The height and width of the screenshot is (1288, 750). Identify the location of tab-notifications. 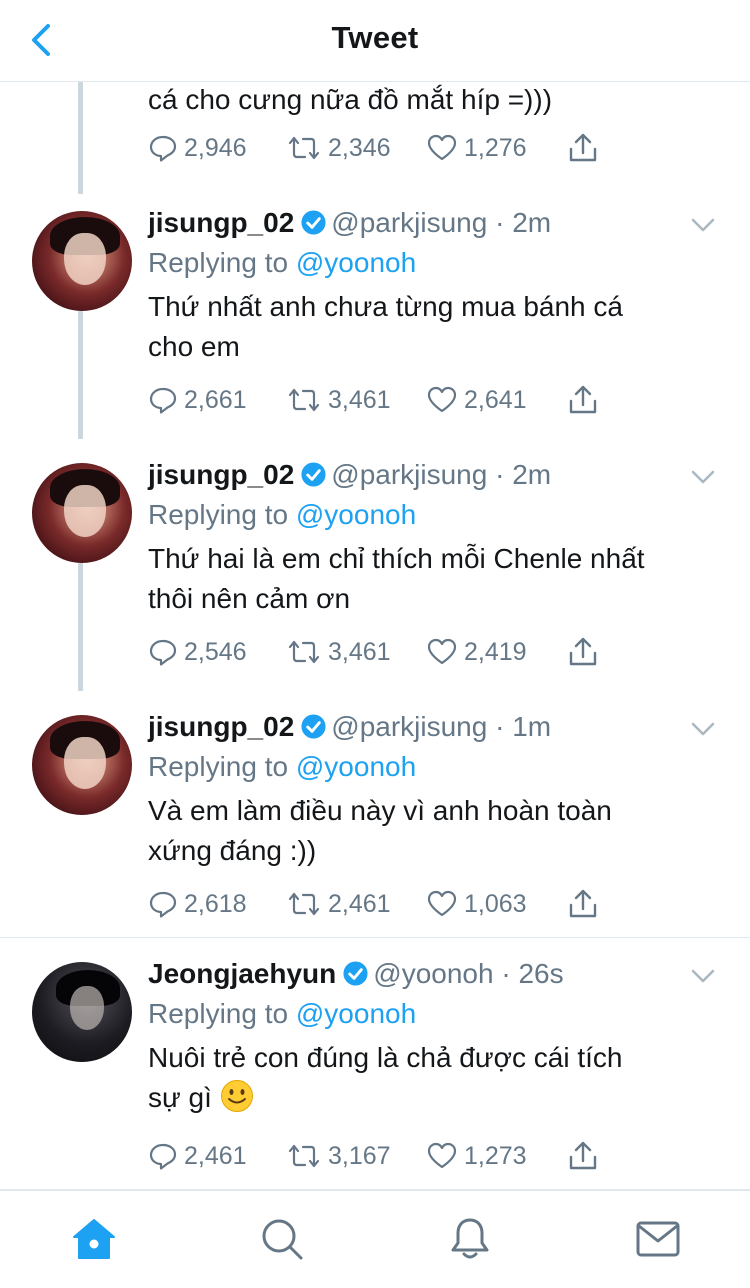
(470, 1239).